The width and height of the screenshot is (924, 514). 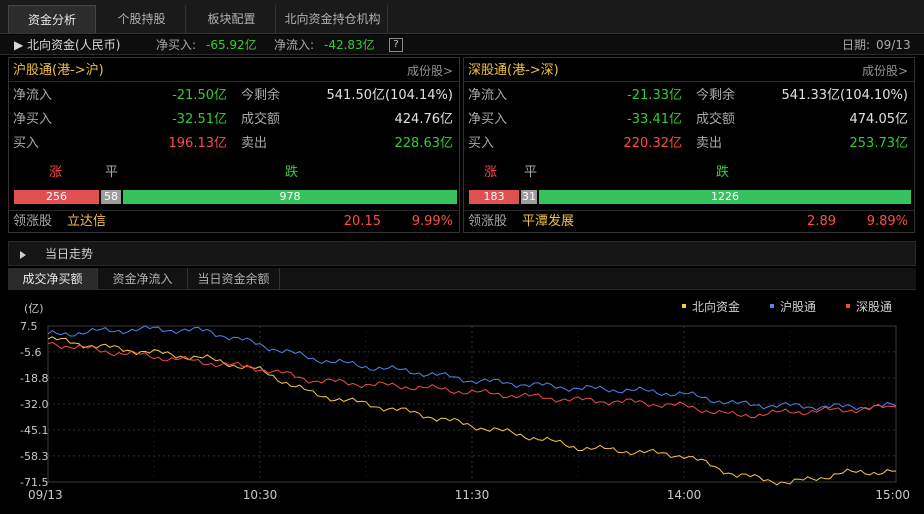 I want to click on sgt-buy: 220.32亿, so click(x=653, y=143).